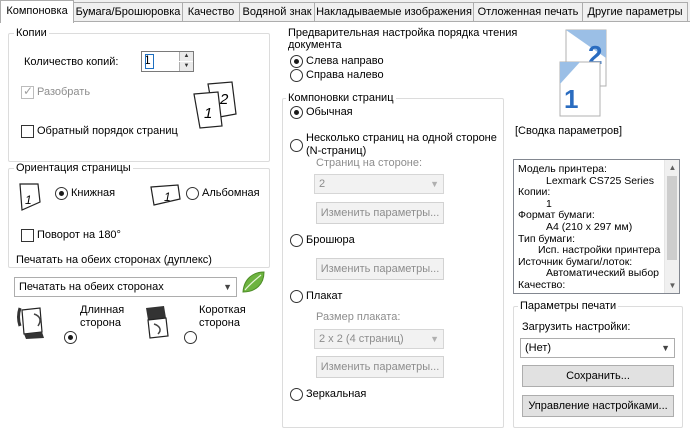  Describe the element at coordinates (215, 105) in the screenshot. I see `pages-stack-icon: 2 1` at that location.